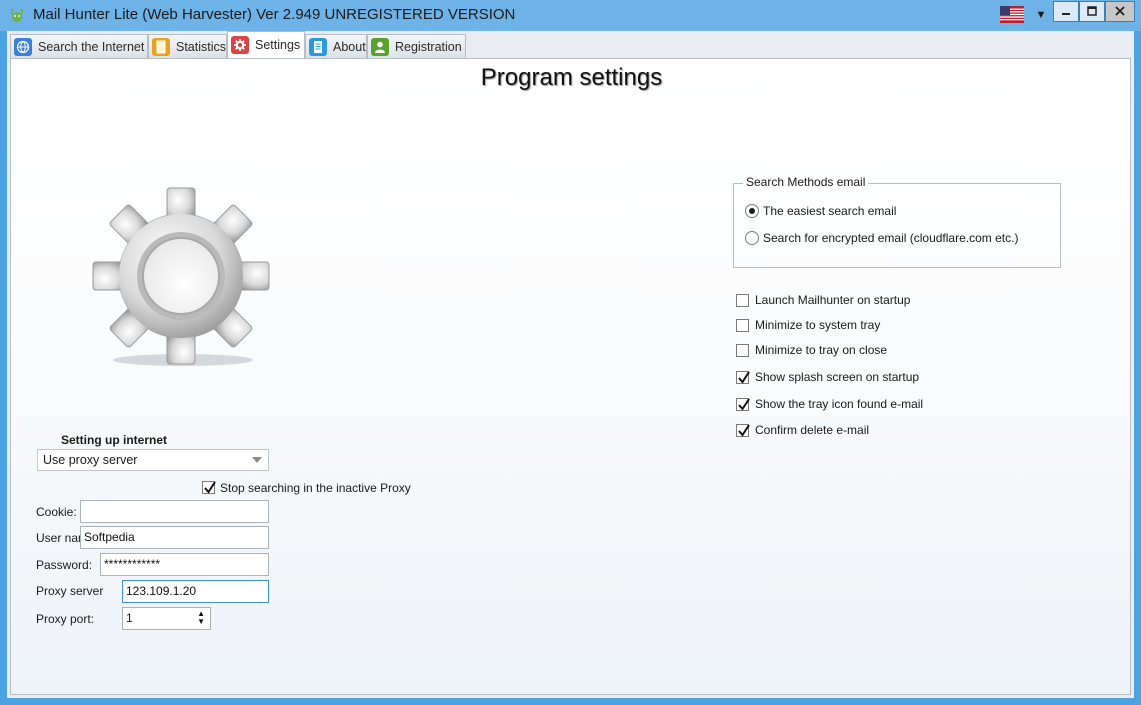 This screenshot has height=705, width=1141. Describe the element at coordinates (428, 46) in the screenshot. I see `tab-label: Registration` at that location.